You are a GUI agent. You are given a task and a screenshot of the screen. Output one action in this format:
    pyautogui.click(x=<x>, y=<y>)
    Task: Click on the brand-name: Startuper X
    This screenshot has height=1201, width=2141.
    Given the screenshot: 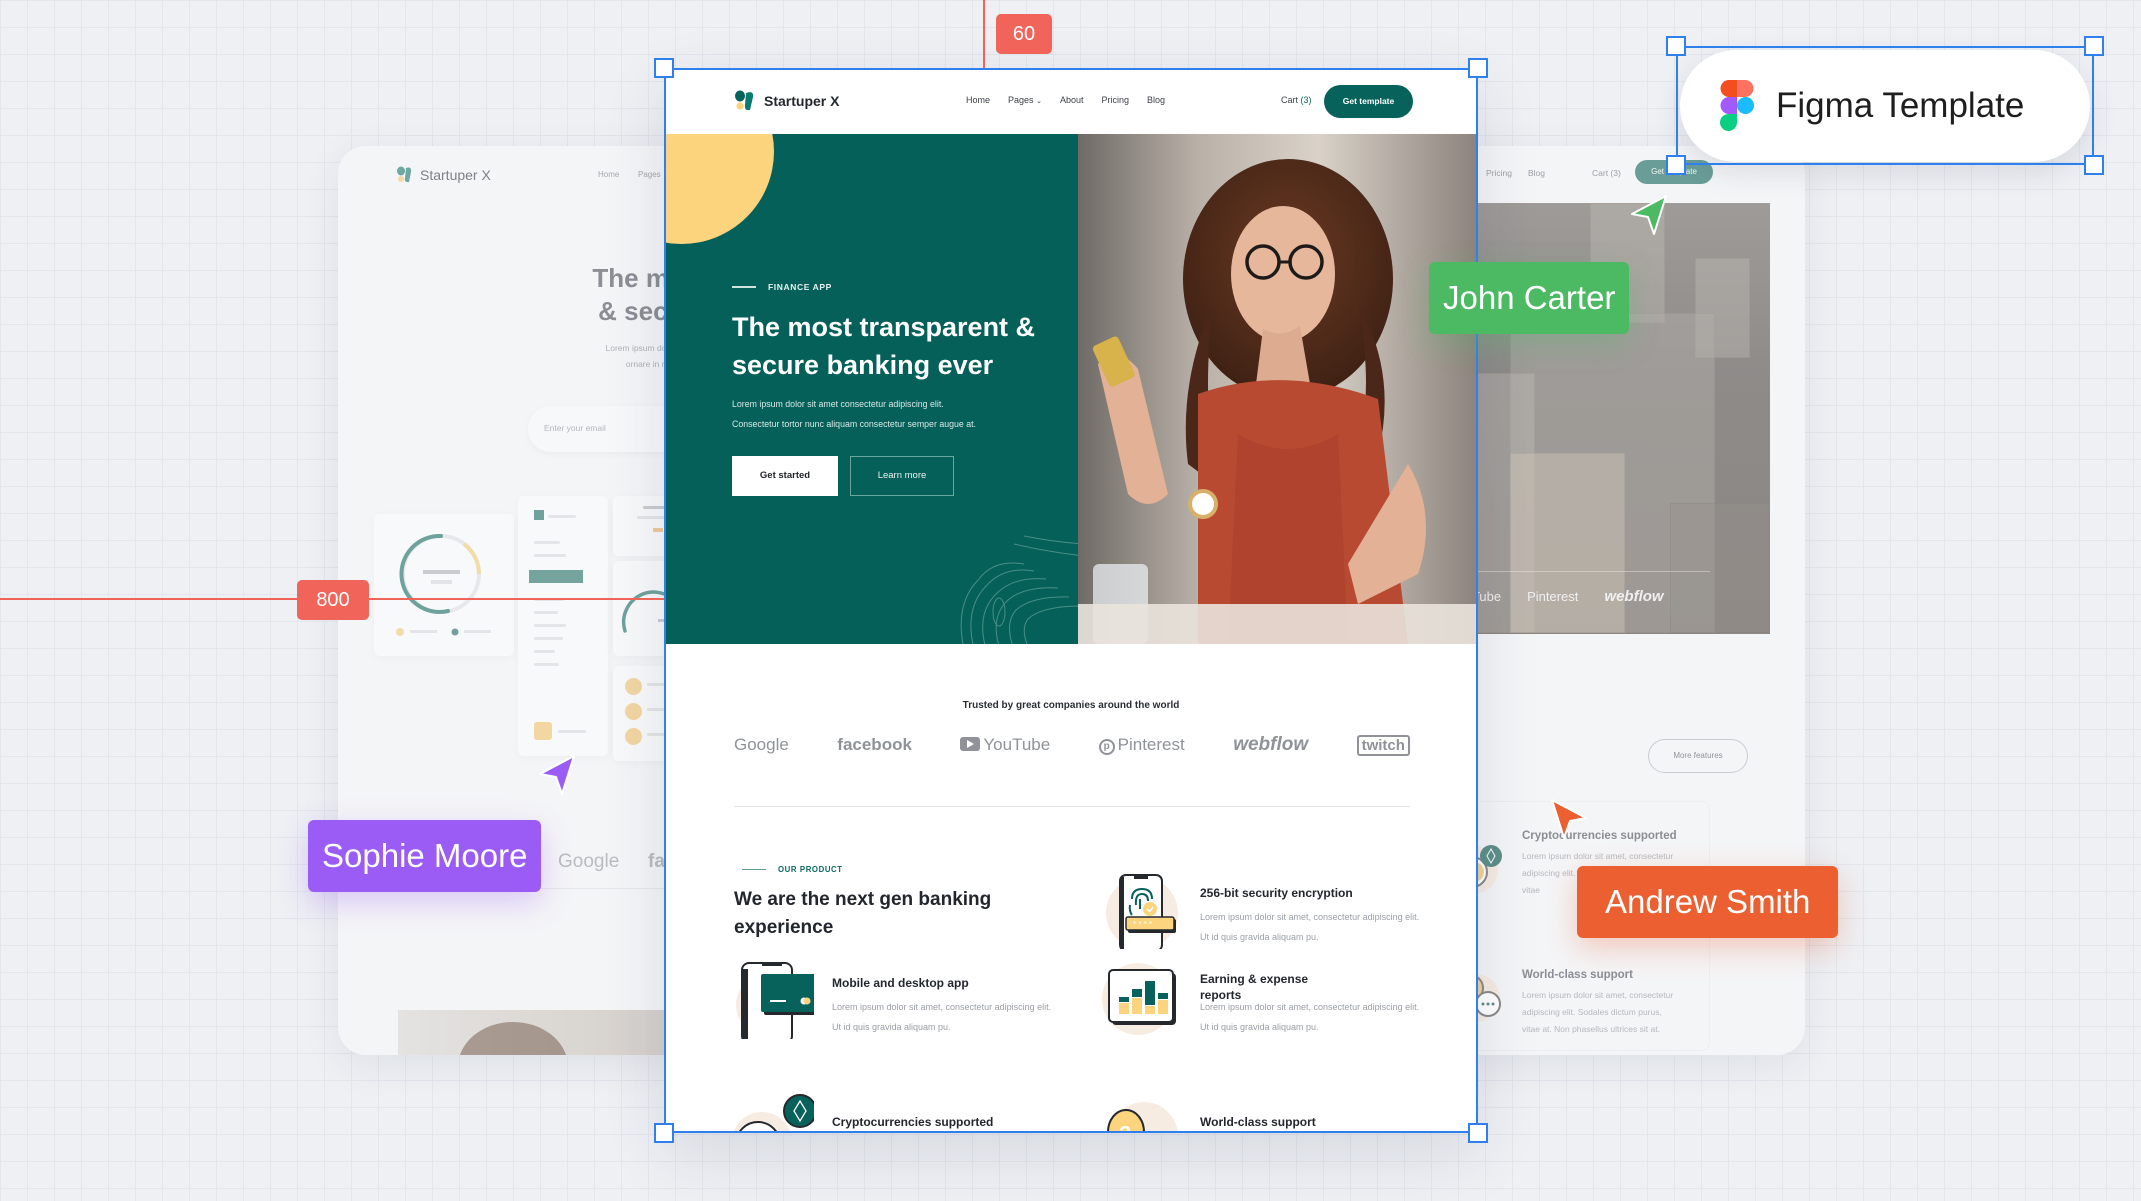 What is the action you would take?
    pyautogui.click(x=802, y=101)
    